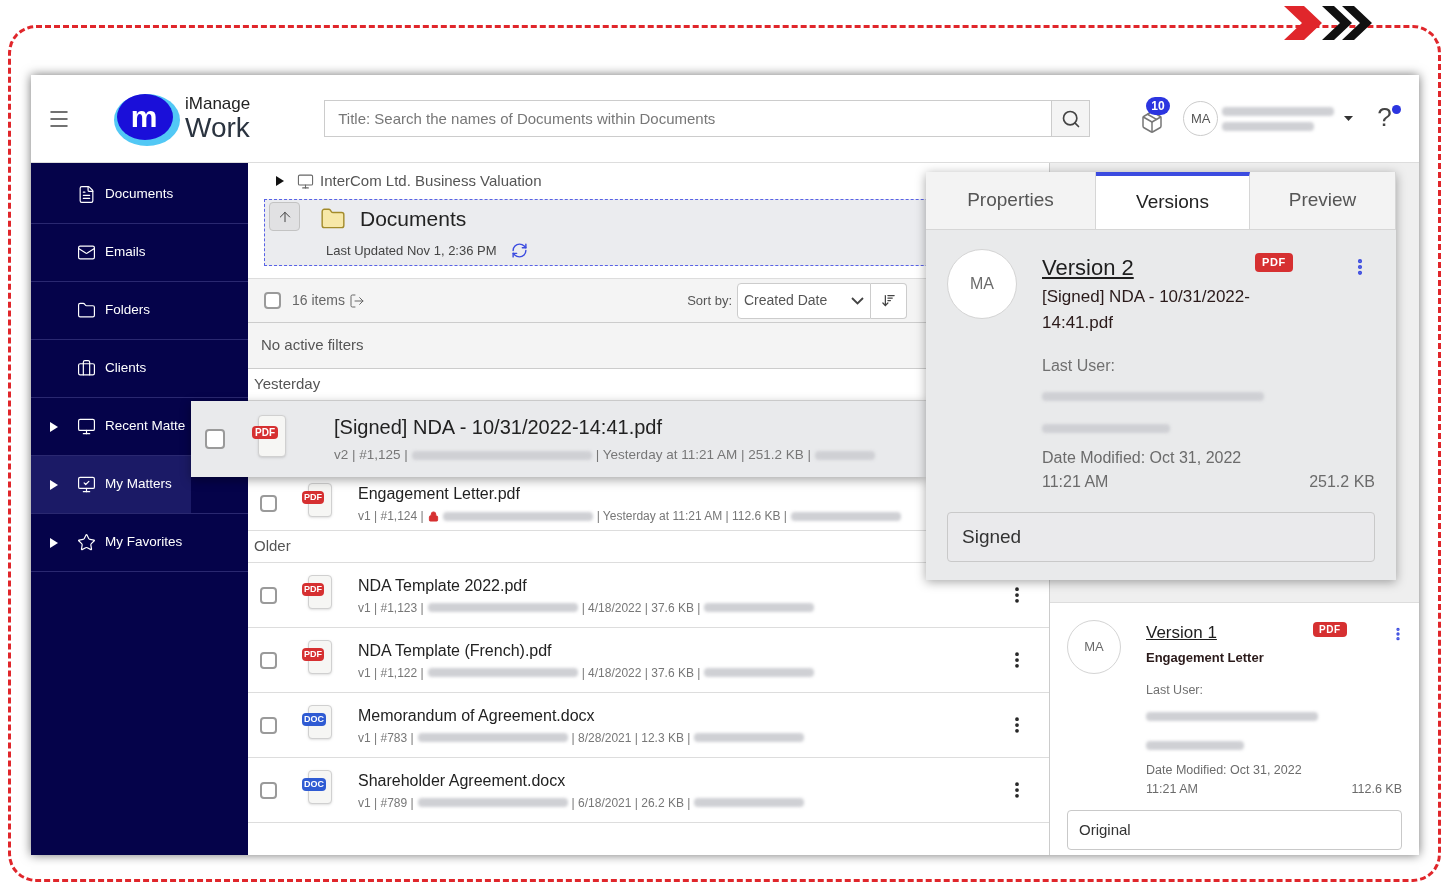 This screenshot has width=1449, height=888. What do you see at coordinates (1158, 105) in the screenshot?
I see `notification-count: 10` at bounding box center [1158, 105].